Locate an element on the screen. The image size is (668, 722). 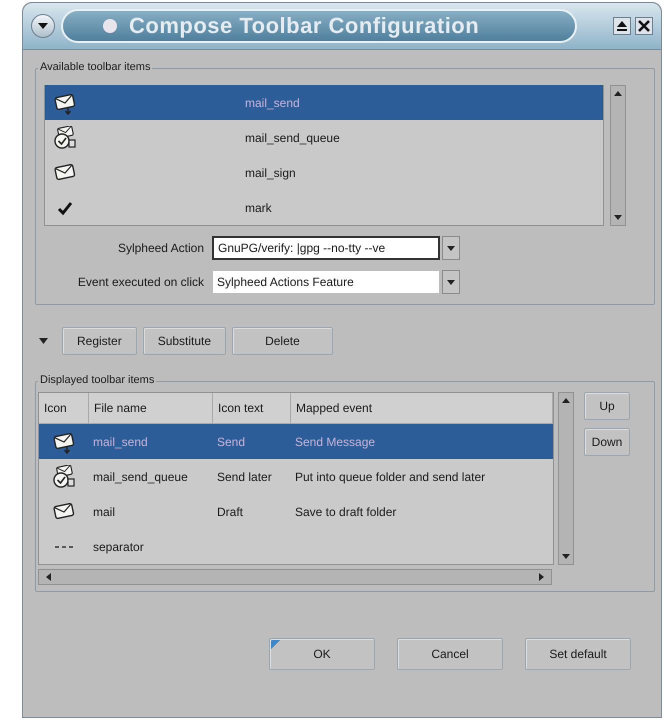
window-title: Compose Toolbar Configuration is located at coordinates (304, 26).